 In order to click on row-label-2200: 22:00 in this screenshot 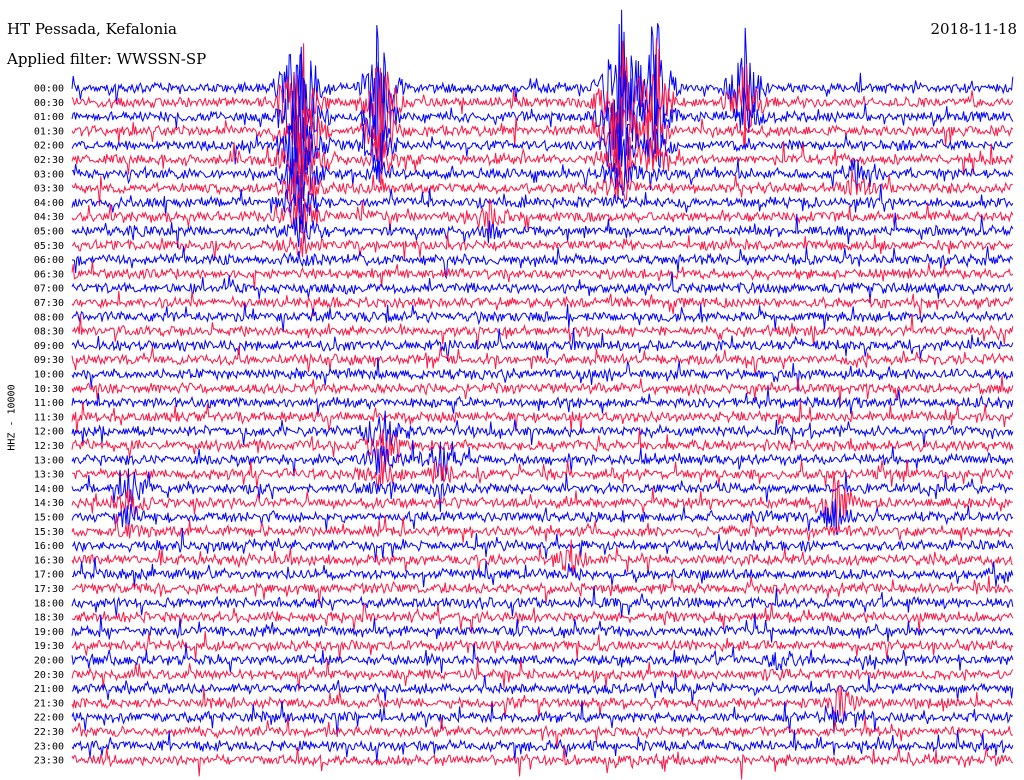, I will do `click(49, 718)`.